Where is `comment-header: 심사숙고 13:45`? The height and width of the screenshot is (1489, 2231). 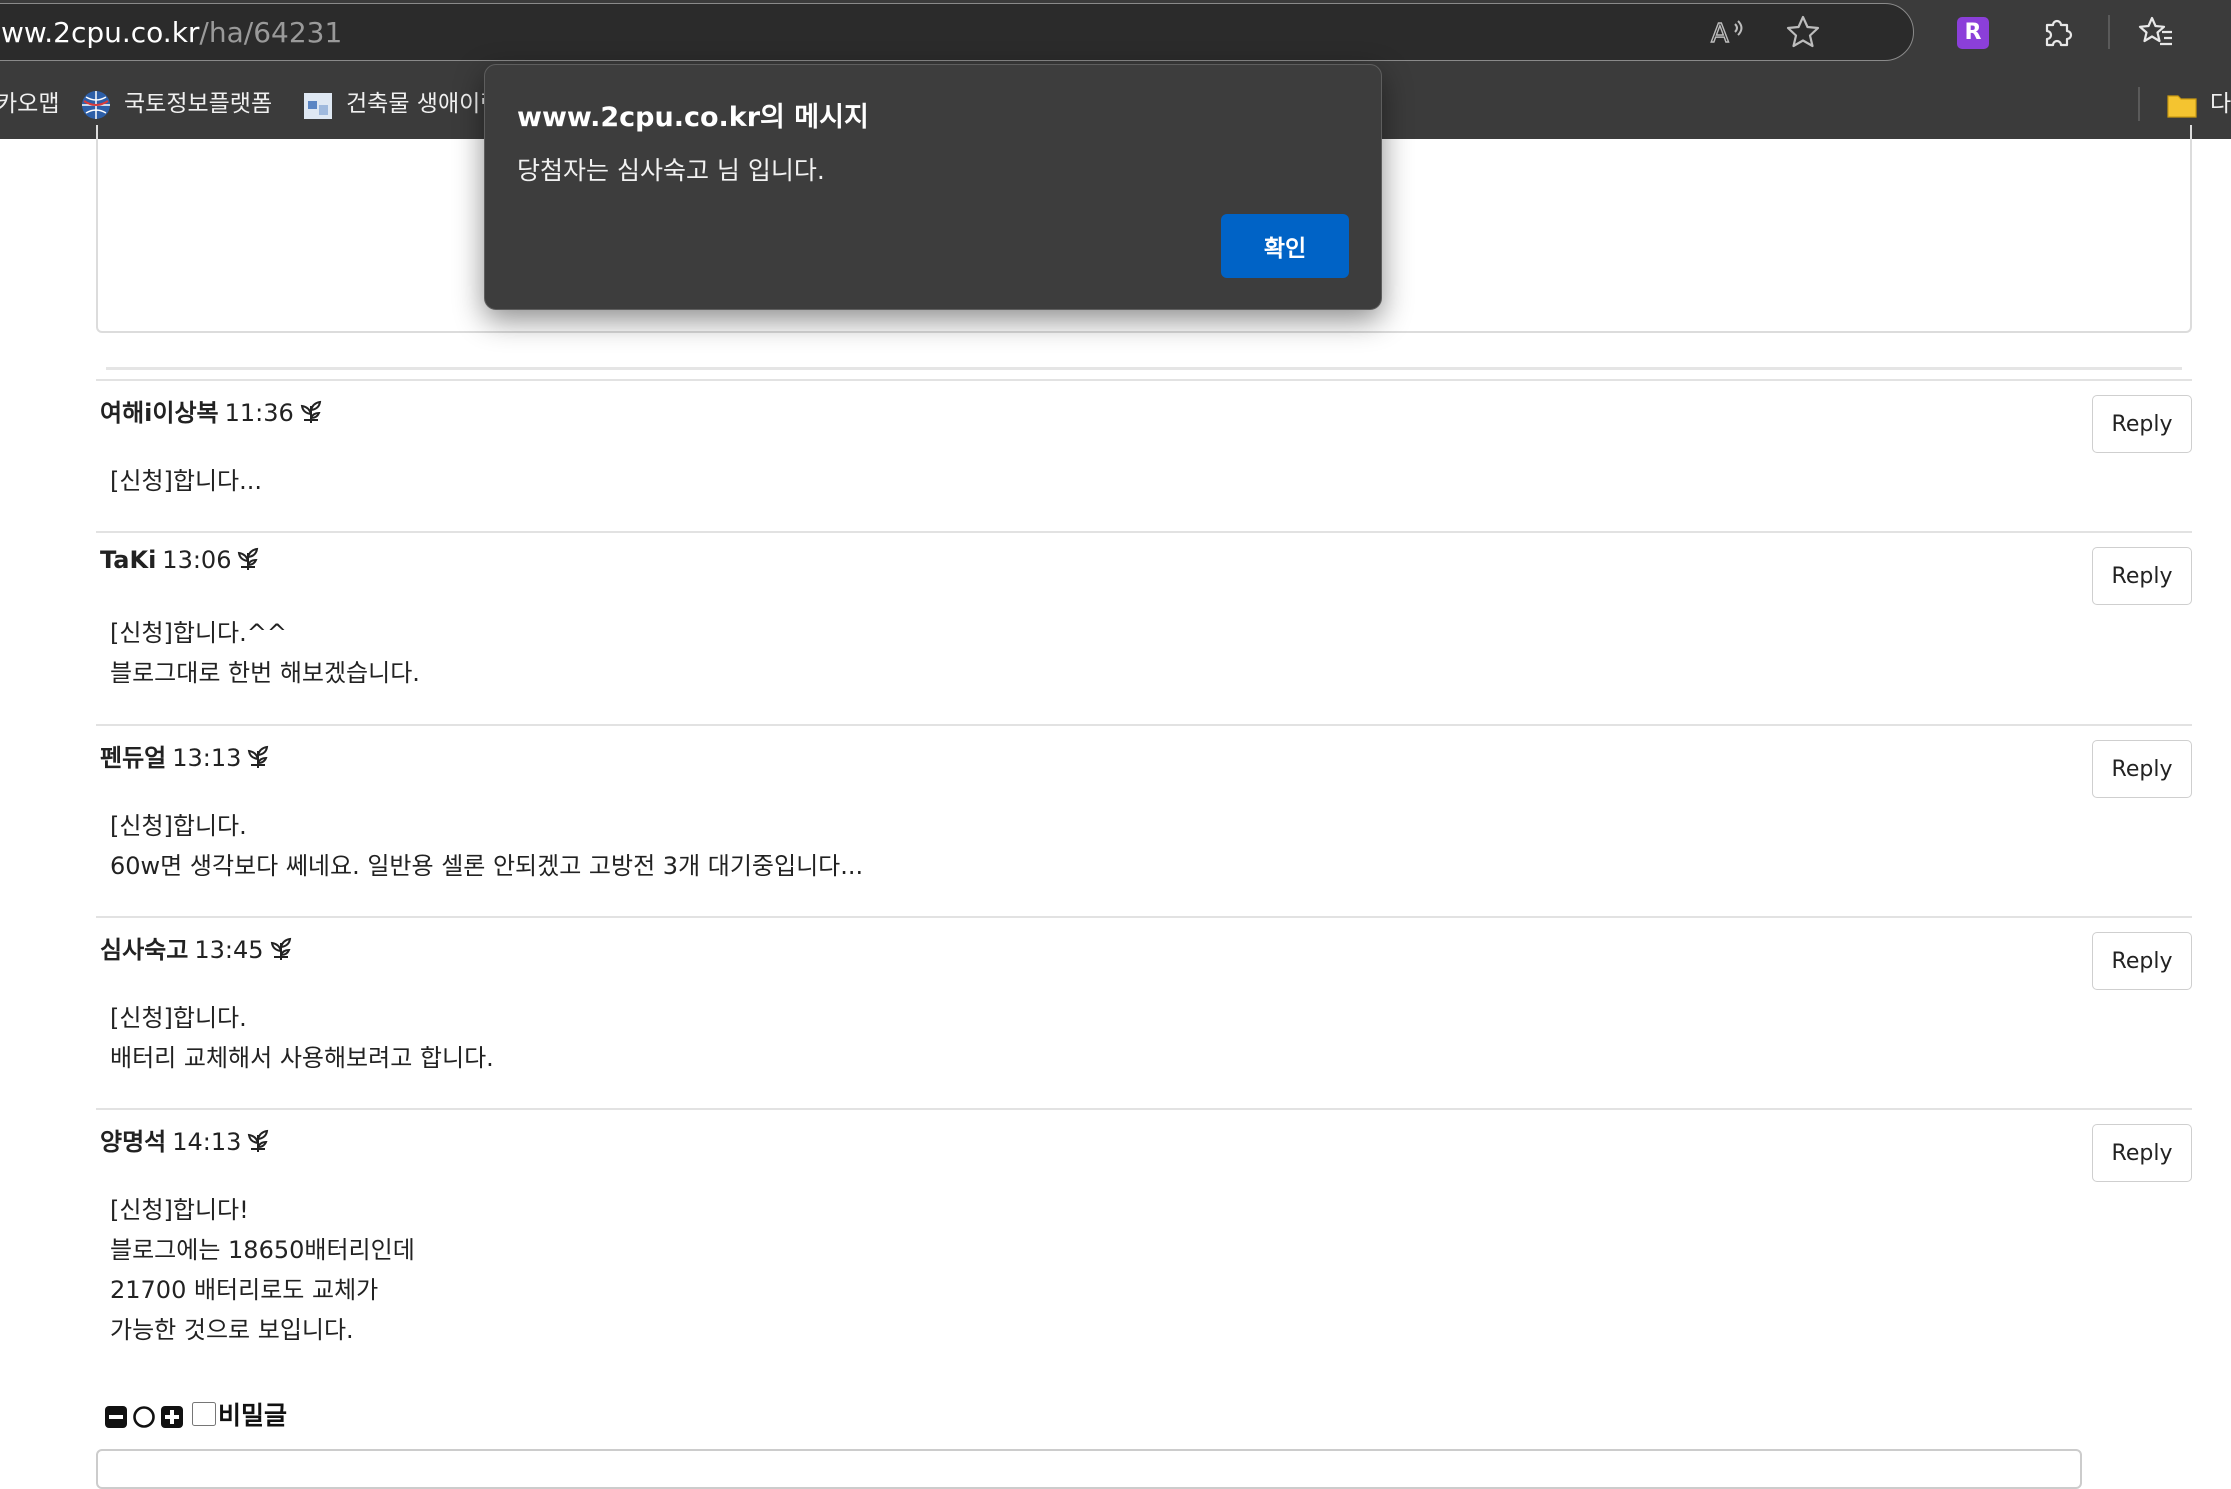 comment-header: 심사숙고 13:45 is located at coordinates (196, 947).